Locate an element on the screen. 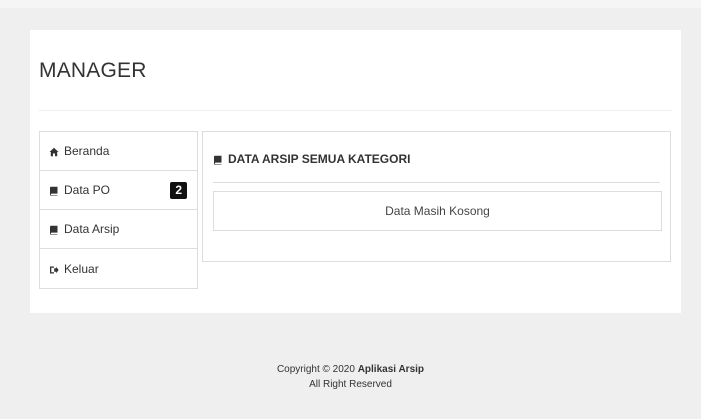  copyright-text: Copyright © 2020 is located at coordinates (315, 369).